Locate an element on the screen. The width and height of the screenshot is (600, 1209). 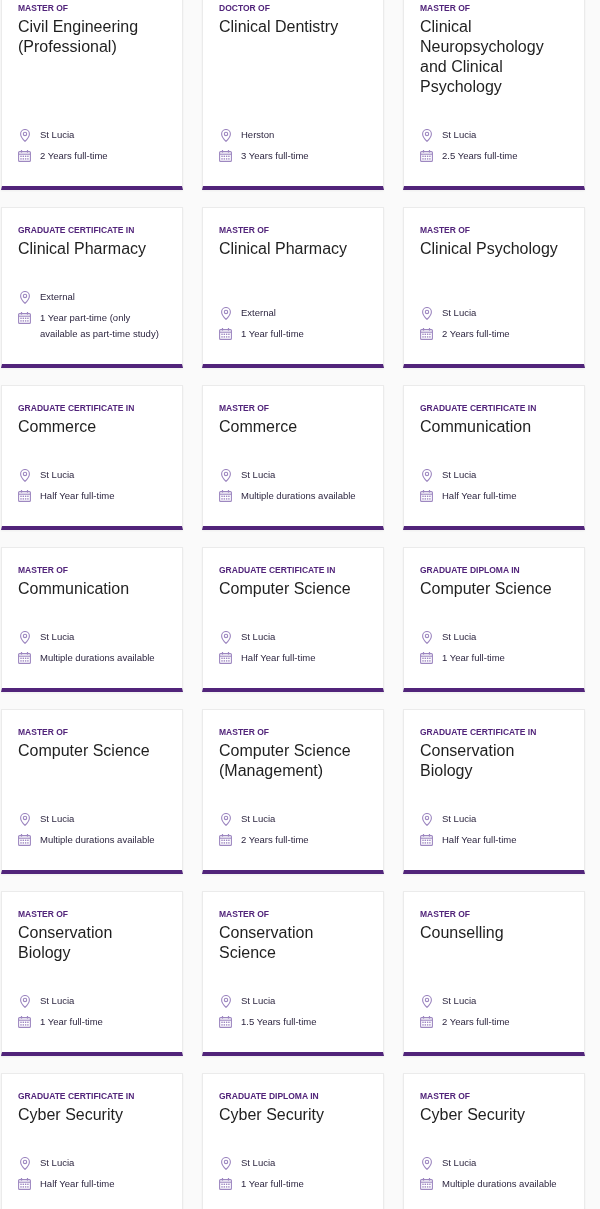
course-title-link: Conservation Science is located at coordinates (291, 943).